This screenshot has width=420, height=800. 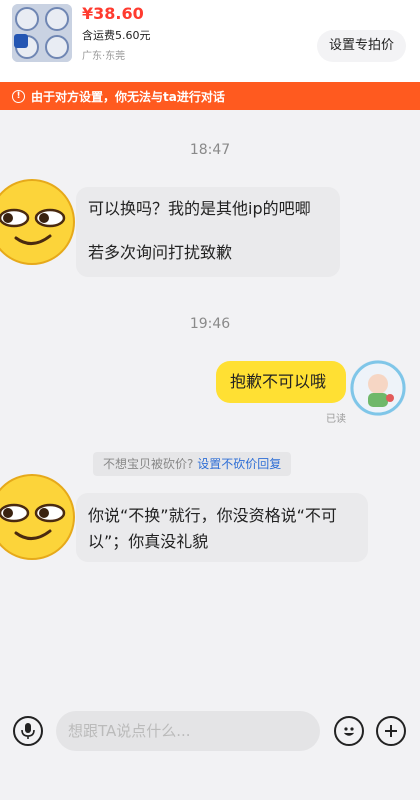 I want to click on incoming-message: 你说“不换”就行，你没资格说“不可 以”；你真没礼貌, so click(x=222, y=527).